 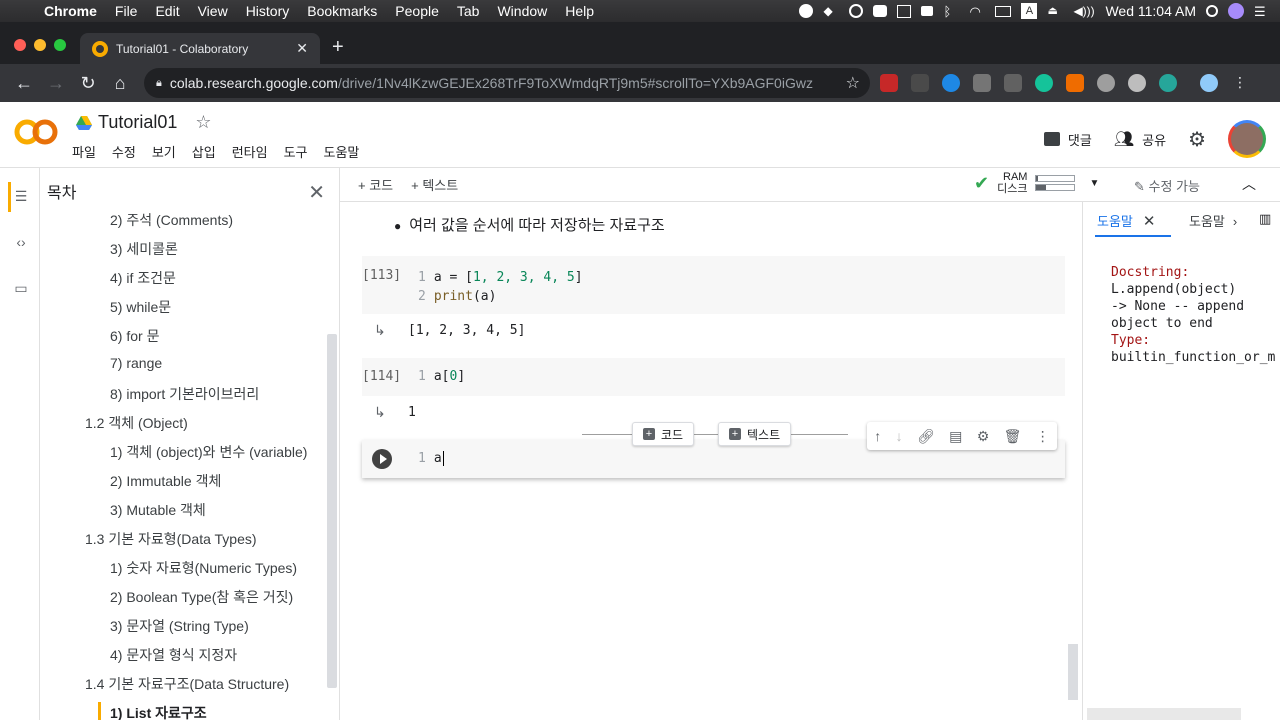 What do you see at coordinates (158, 711) in the screenshot?
I see `toc-item: 1) List 자료구조` at bounding box center [158, 711].